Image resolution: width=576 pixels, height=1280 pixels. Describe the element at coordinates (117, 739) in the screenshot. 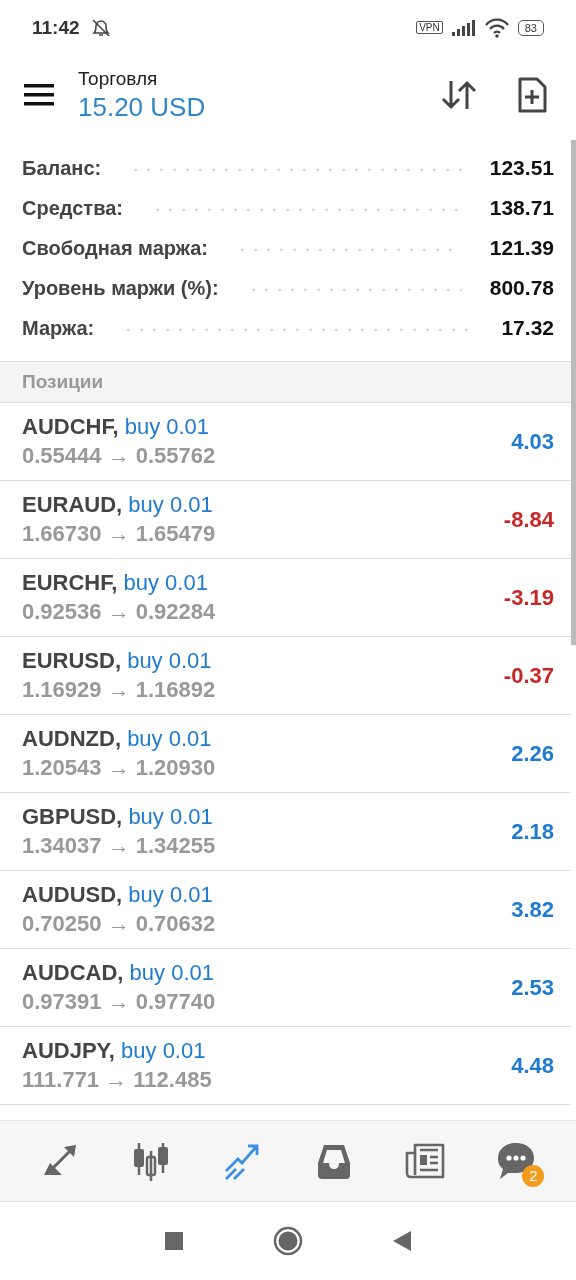

I see `position-title: AUDNZD, buy 0.01` at that location.